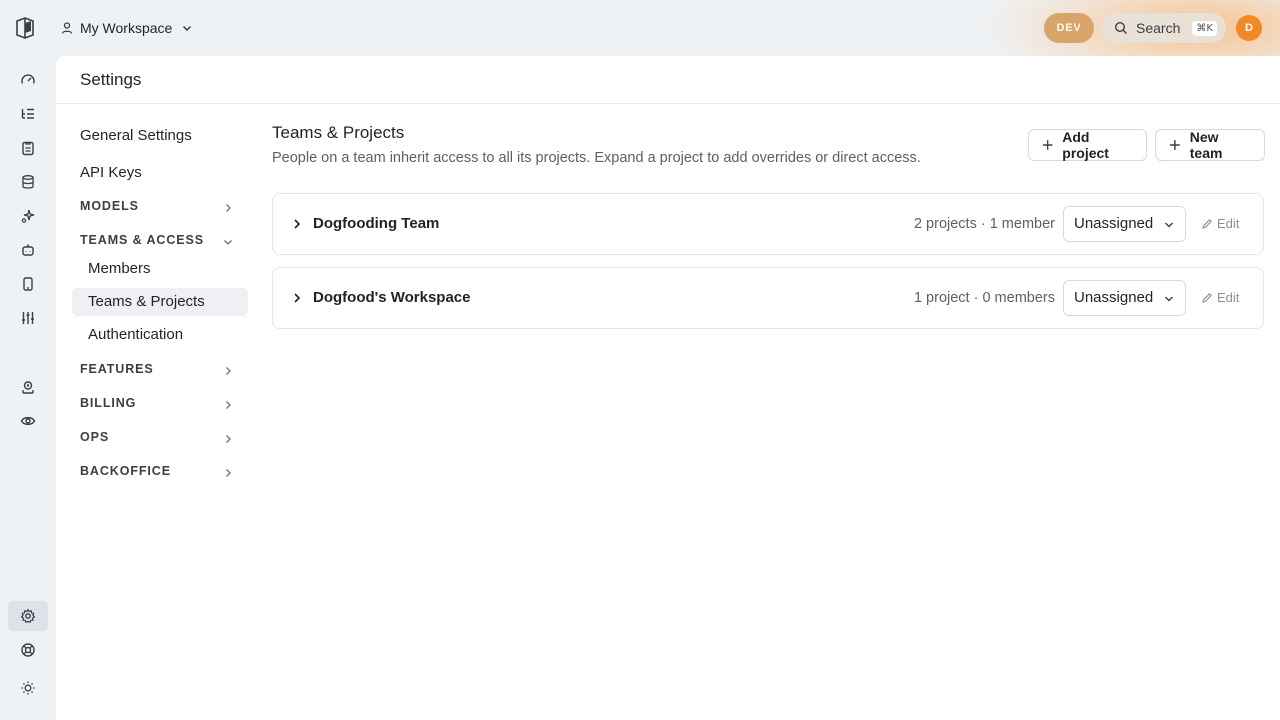 Image resolution: width=1280 pixels, height=720 pixels. Describe the element at coordinates (108, 403) in the screenshot. I see `nav-section-label: BILLING` at that location.